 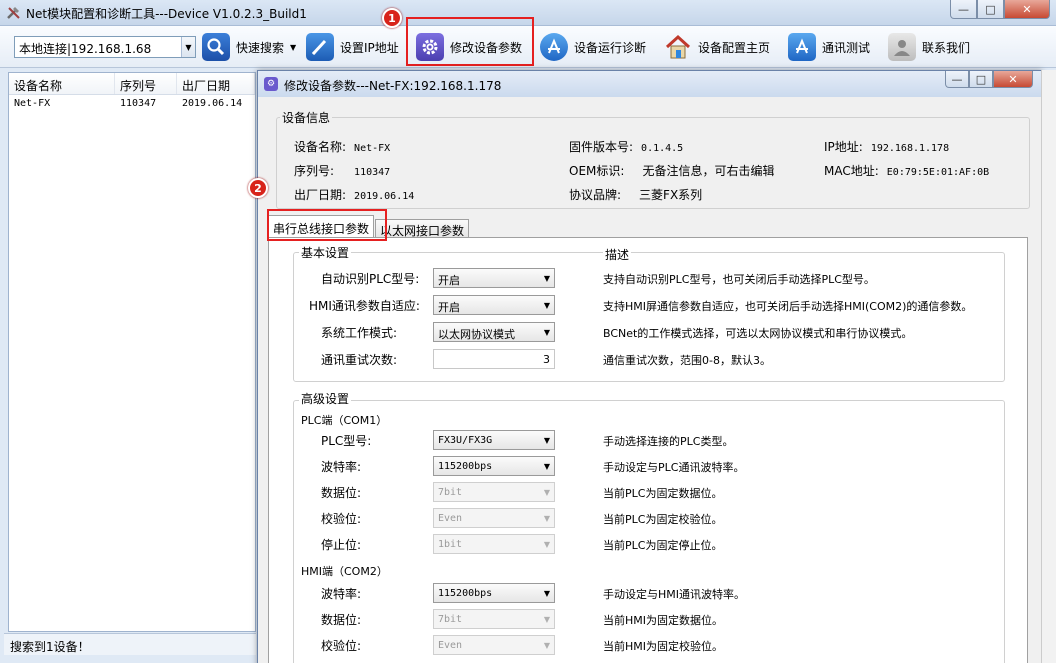 I want to click on plc-parity-label: 校验位:, so click(x=341, y=519).